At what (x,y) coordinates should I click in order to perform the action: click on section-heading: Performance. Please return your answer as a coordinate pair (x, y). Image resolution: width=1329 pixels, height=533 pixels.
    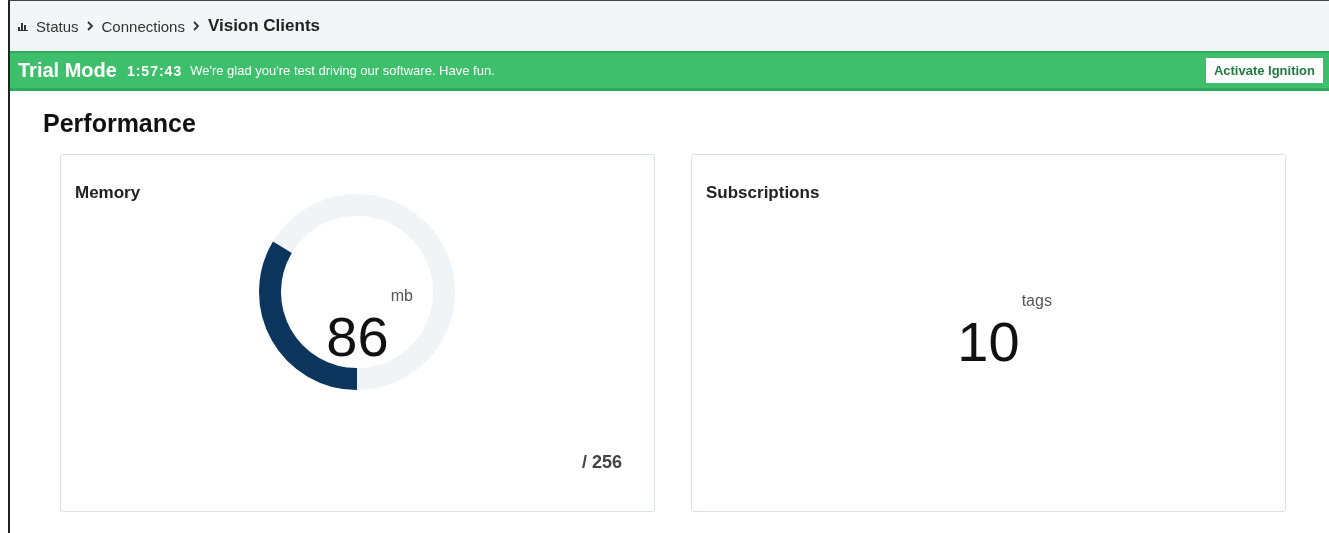
    Looking at the image, I should click on (120, 123).